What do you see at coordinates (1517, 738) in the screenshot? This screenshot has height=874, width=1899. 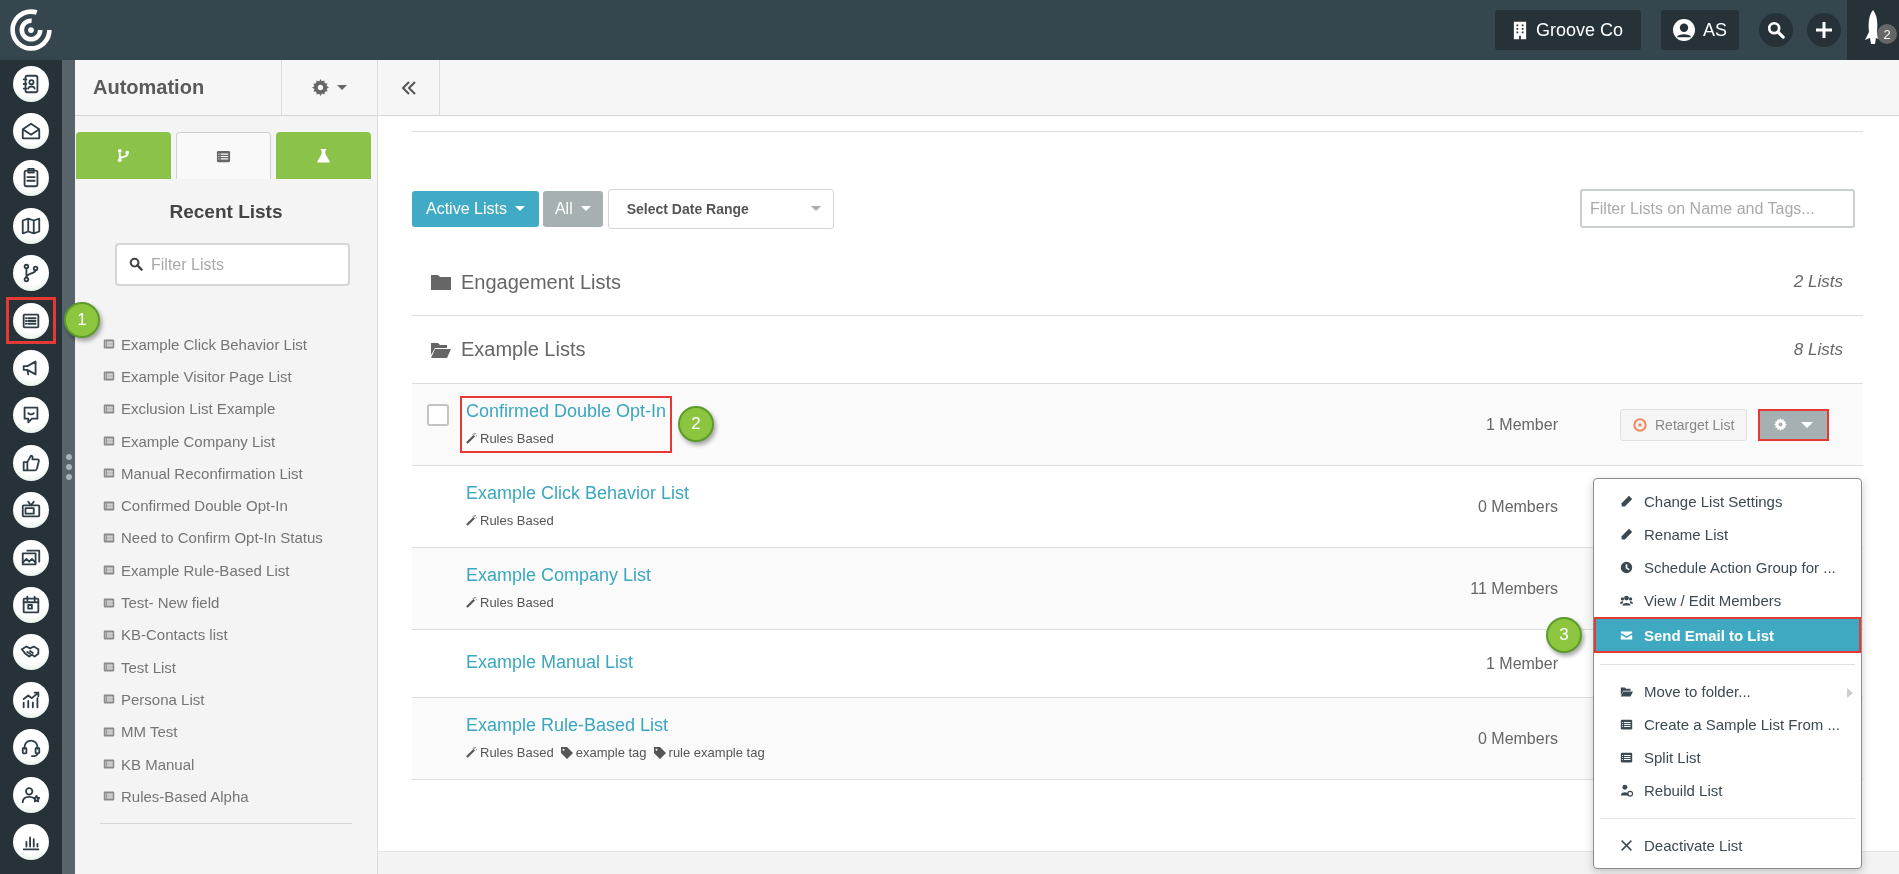 I see `member-count: 0 Members` at bounding box center [1517, 738].